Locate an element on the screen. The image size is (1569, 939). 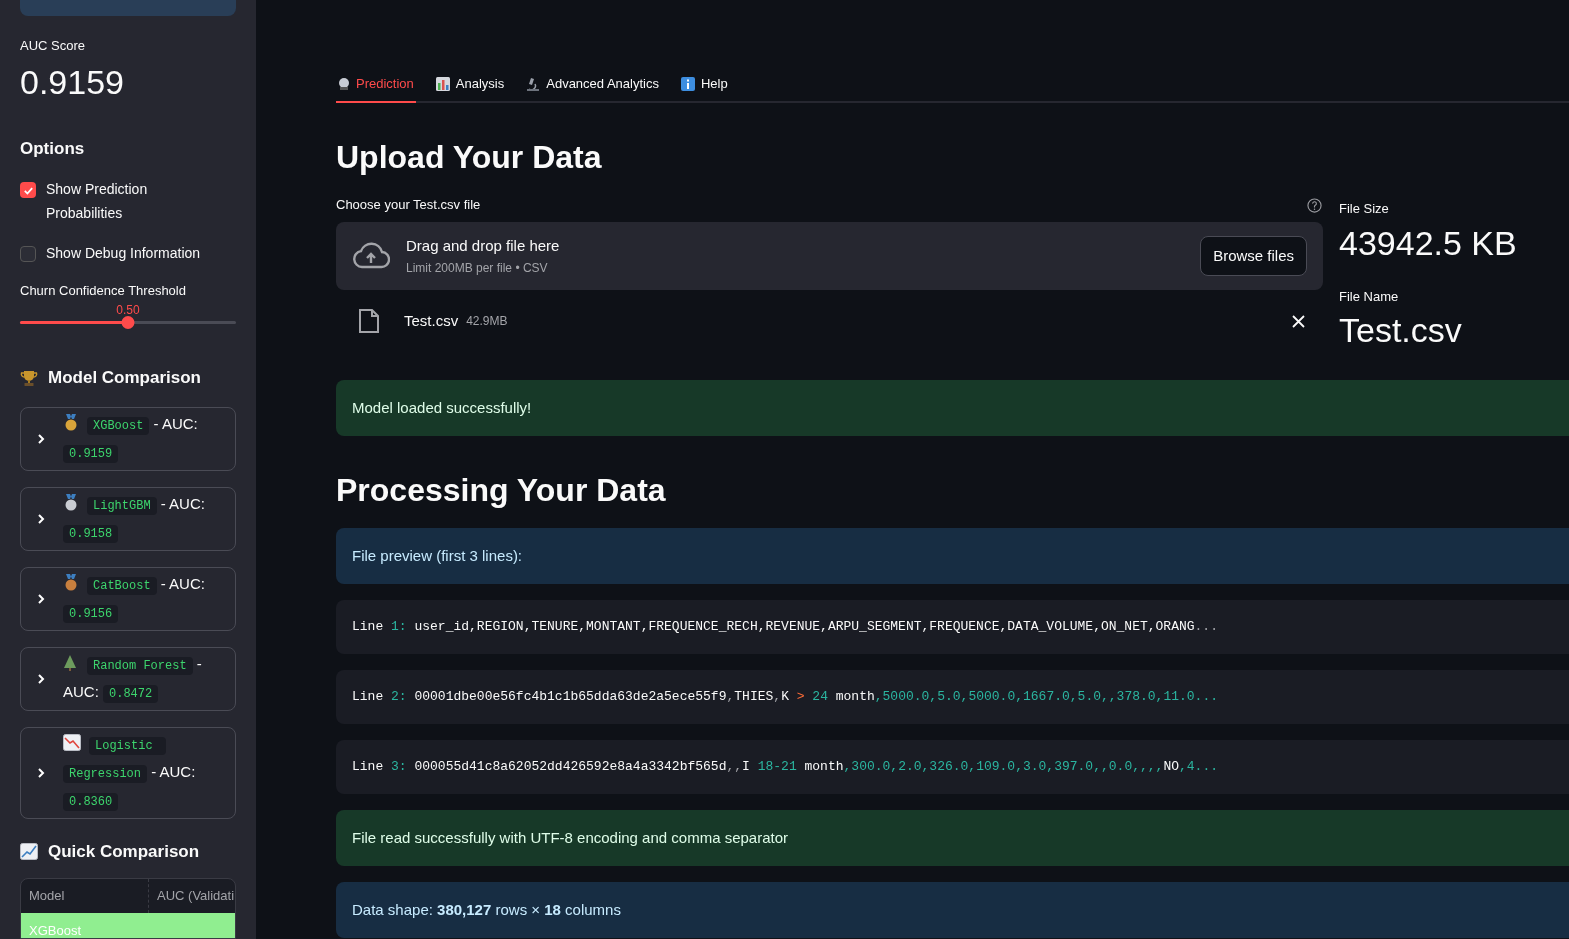
model-expander: LightGBM - AUC: 0.9158 is located at coordinates (128, 518).